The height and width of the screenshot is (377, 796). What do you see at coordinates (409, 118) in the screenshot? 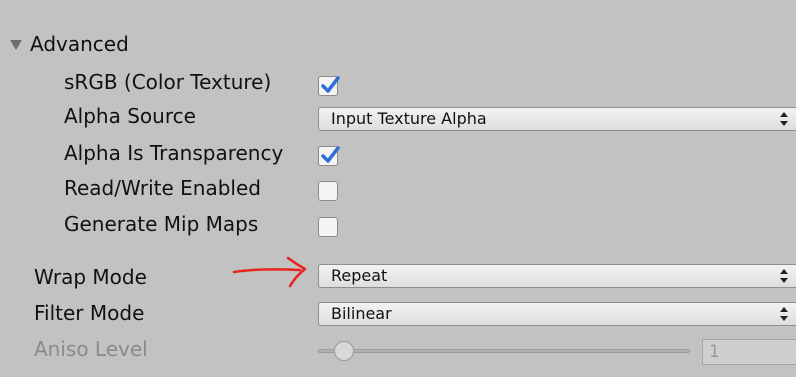
I see `alpha-source-value: Input Texture Alpha` at bounding box center [409, 118].